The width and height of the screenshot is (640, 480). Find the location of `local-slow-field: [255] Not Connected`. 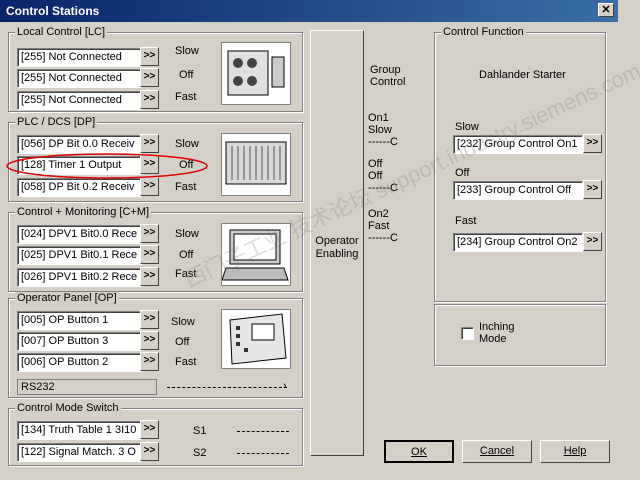

local-slow-field: [255] Not Connected is located at coordinates (79, 57).